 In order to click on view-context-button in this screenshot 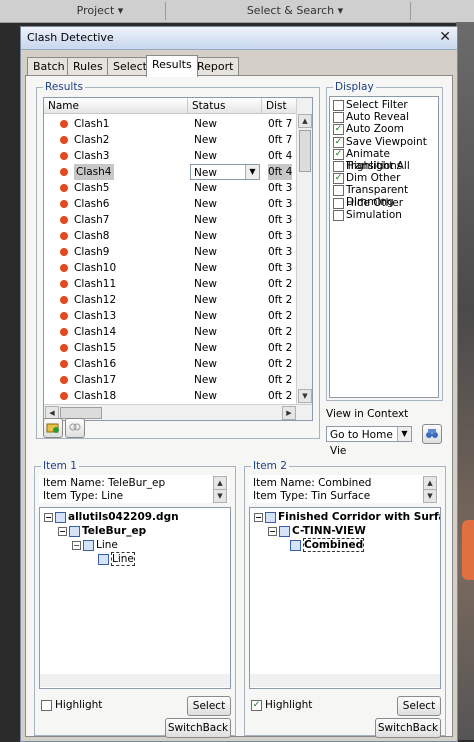, I will do `click(432, 434)`.